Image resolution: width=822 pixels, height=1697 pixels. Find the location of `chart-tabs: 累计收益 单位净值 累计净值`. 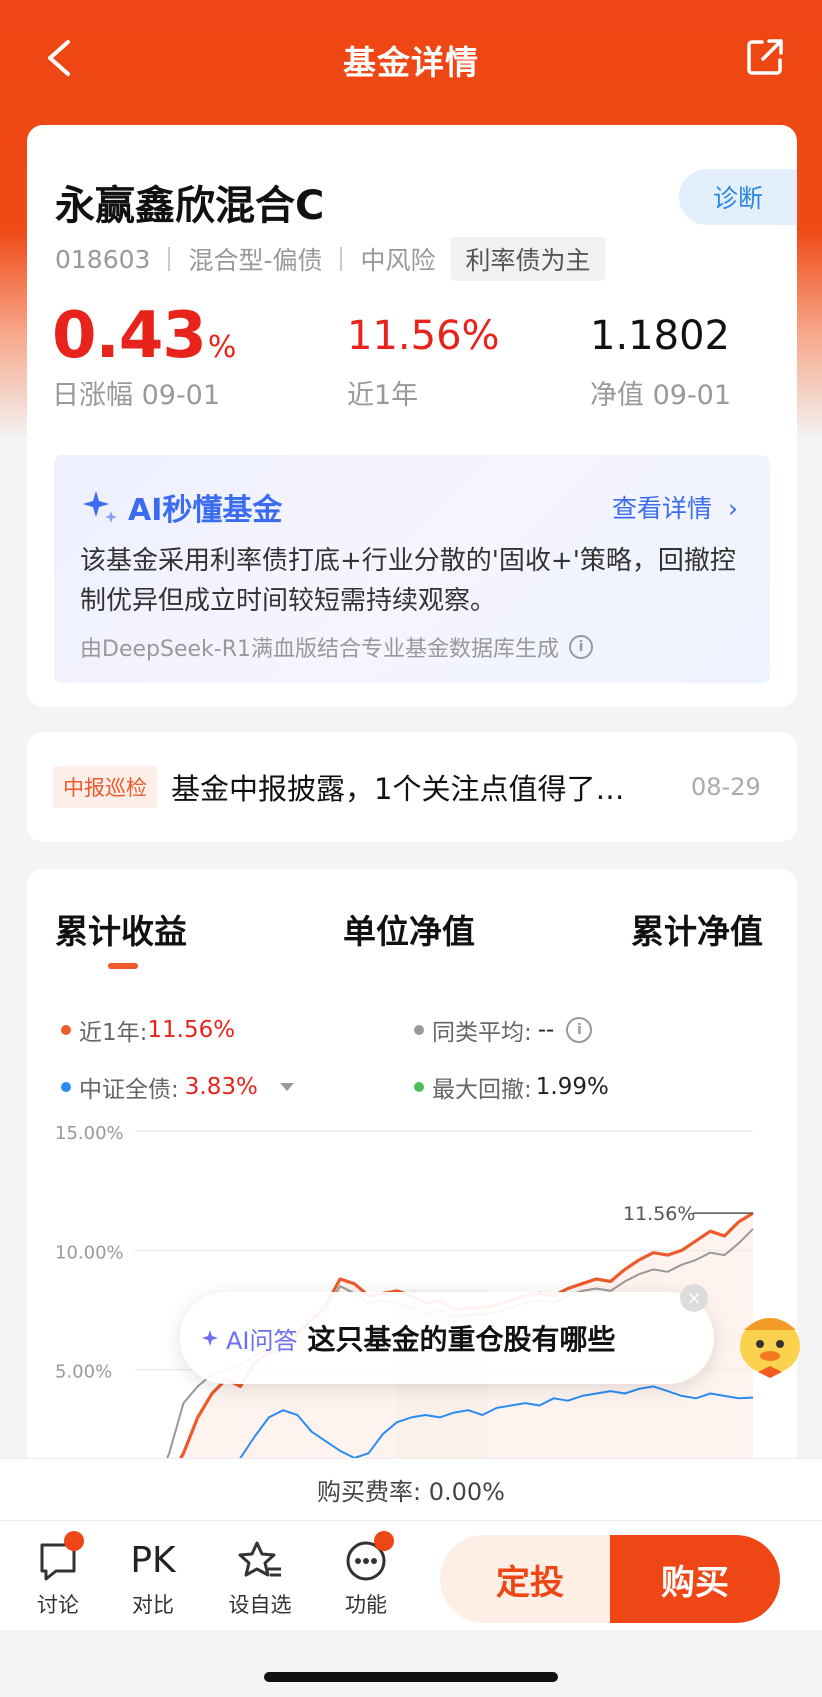

chart-tabs: 累计收益 单位净值 累计净值 is located at coordinates (412, 940).